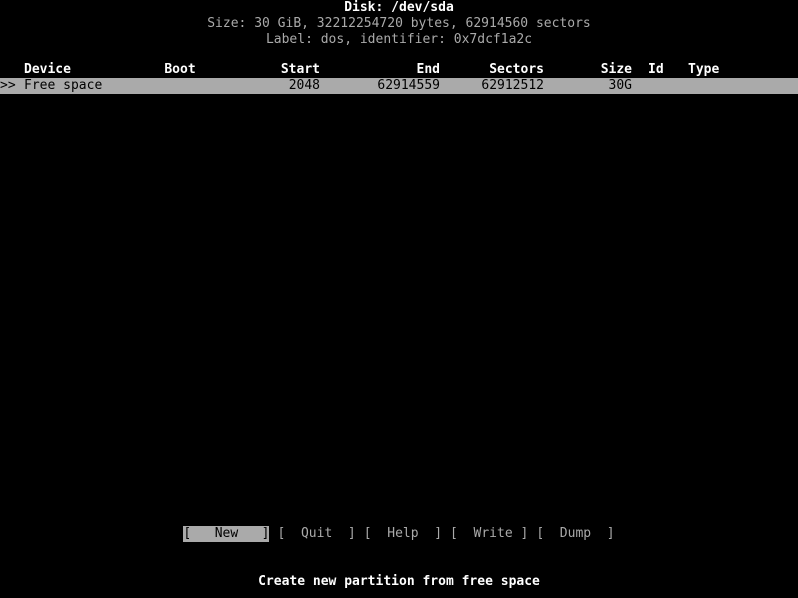  What do you see at coordinates (408, 85) in the screenshot?
I see `row-end: 62914559` at bounding box center [408, 85].